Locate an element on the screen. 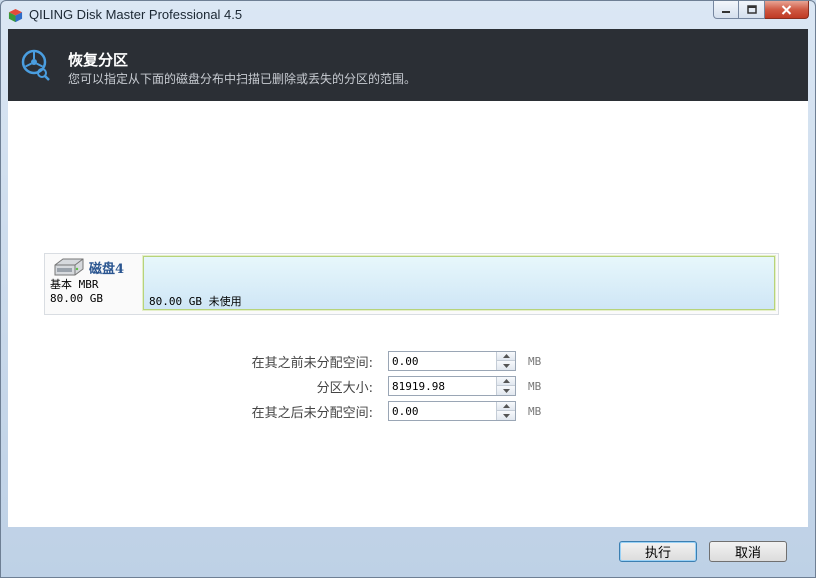  before-space-stepper is located at coordinates (452, 361).